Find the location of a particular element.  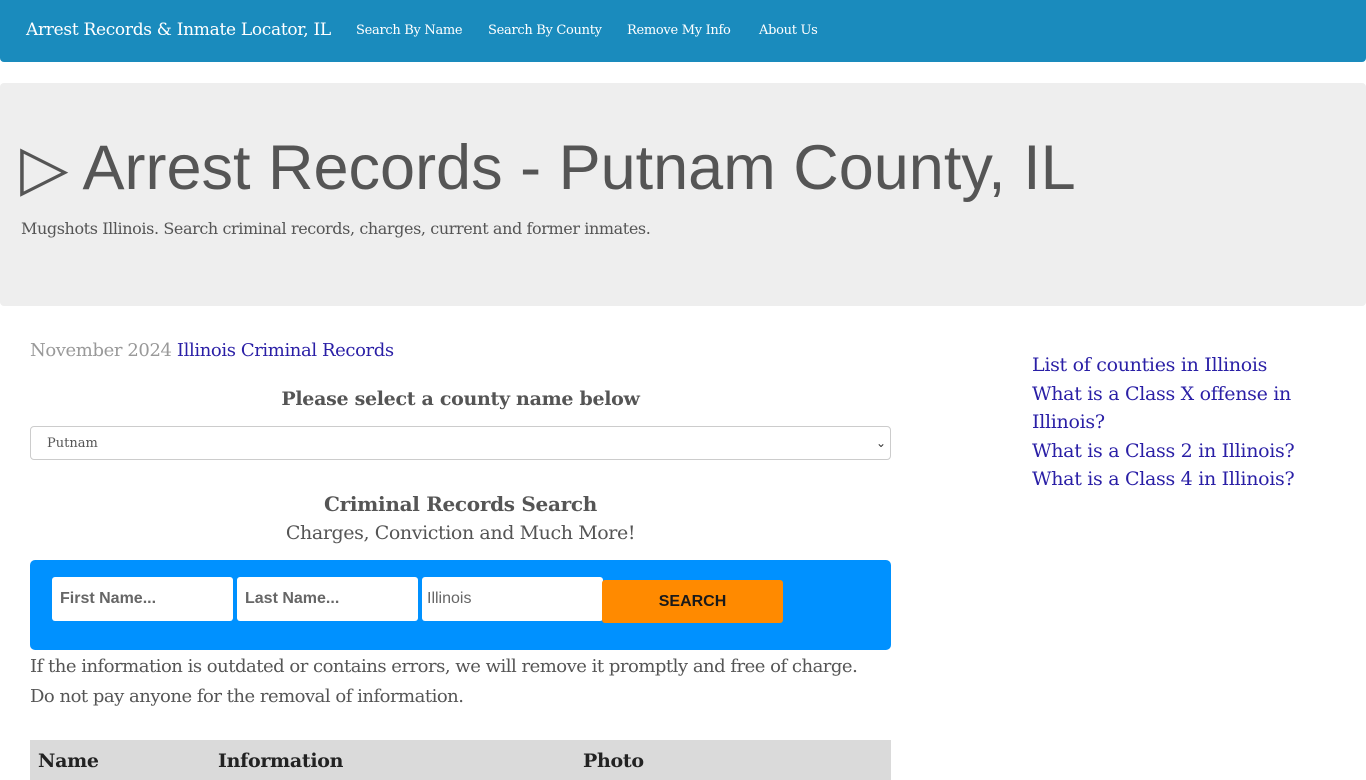

sidebar-link-class-4: What is a Class 4 in Illinois? is located at coordinates (1167, 479).